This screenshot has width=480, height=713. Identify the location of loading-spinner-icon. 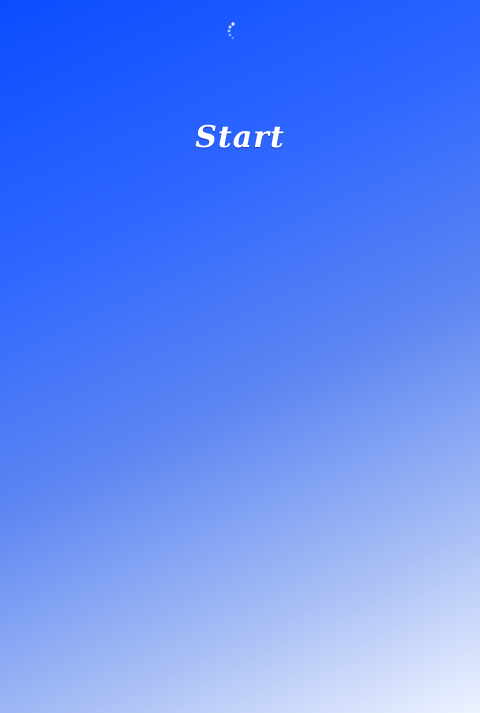
(232, 32).